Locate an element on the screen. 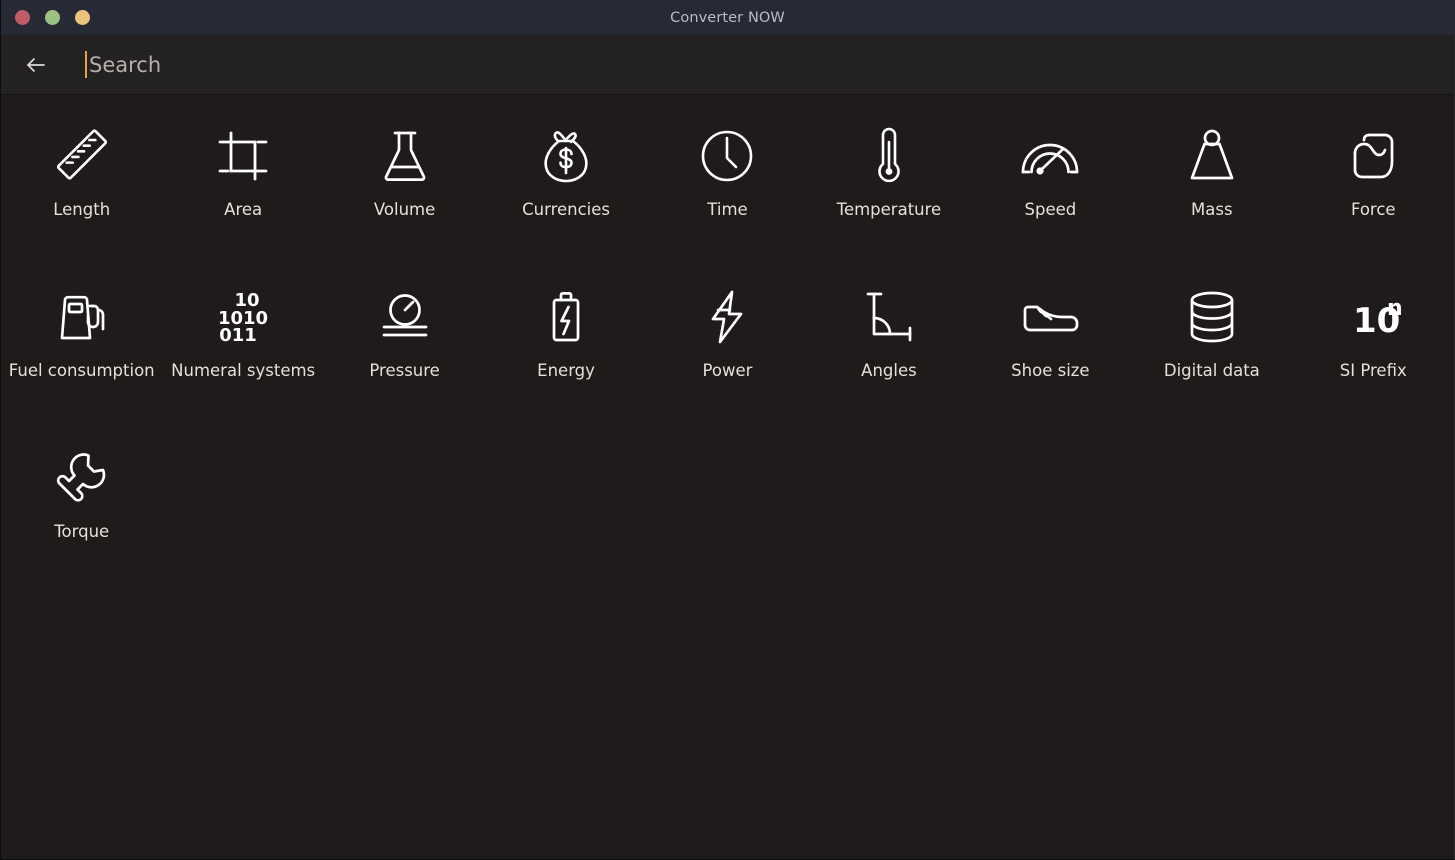 The width and height of the screenshot is (1455, 860). app-bar is located at coordinates (727, 65).